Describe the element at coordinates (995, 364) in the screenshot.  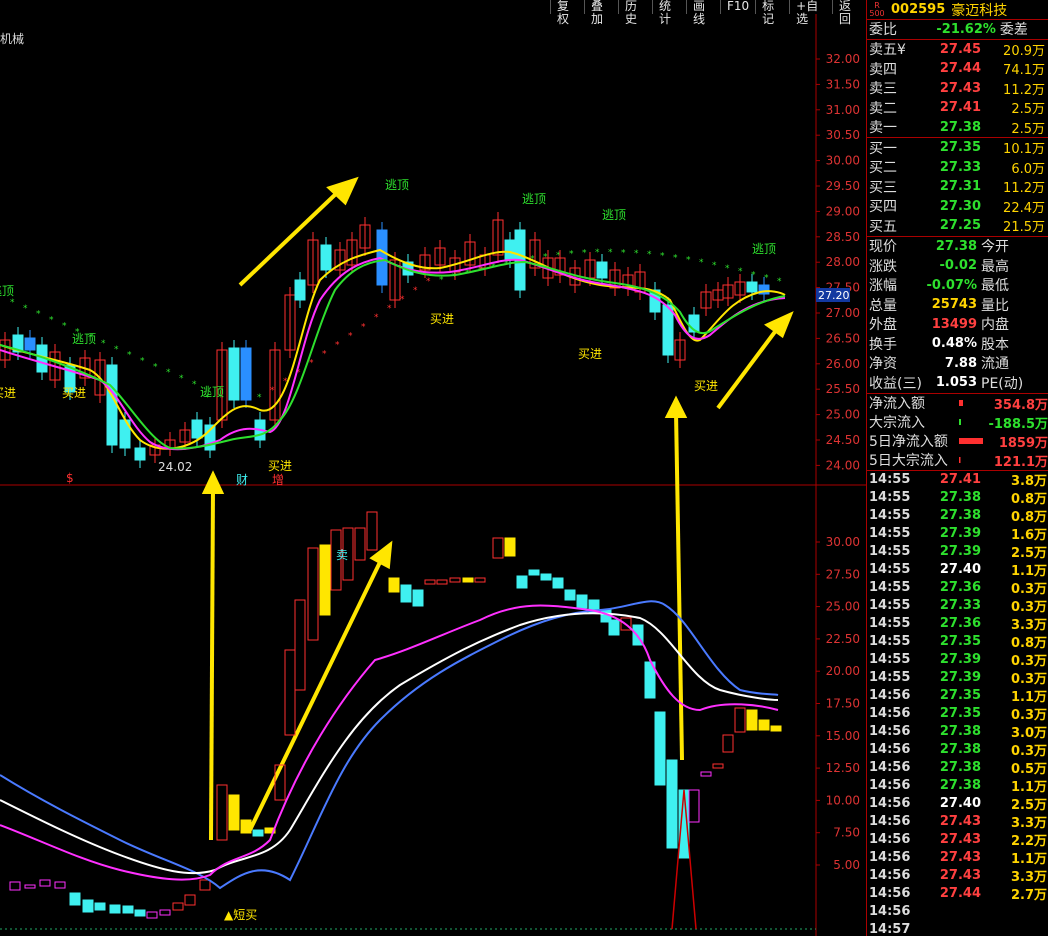
I see `fundamental-right-label: 流通` at that location.